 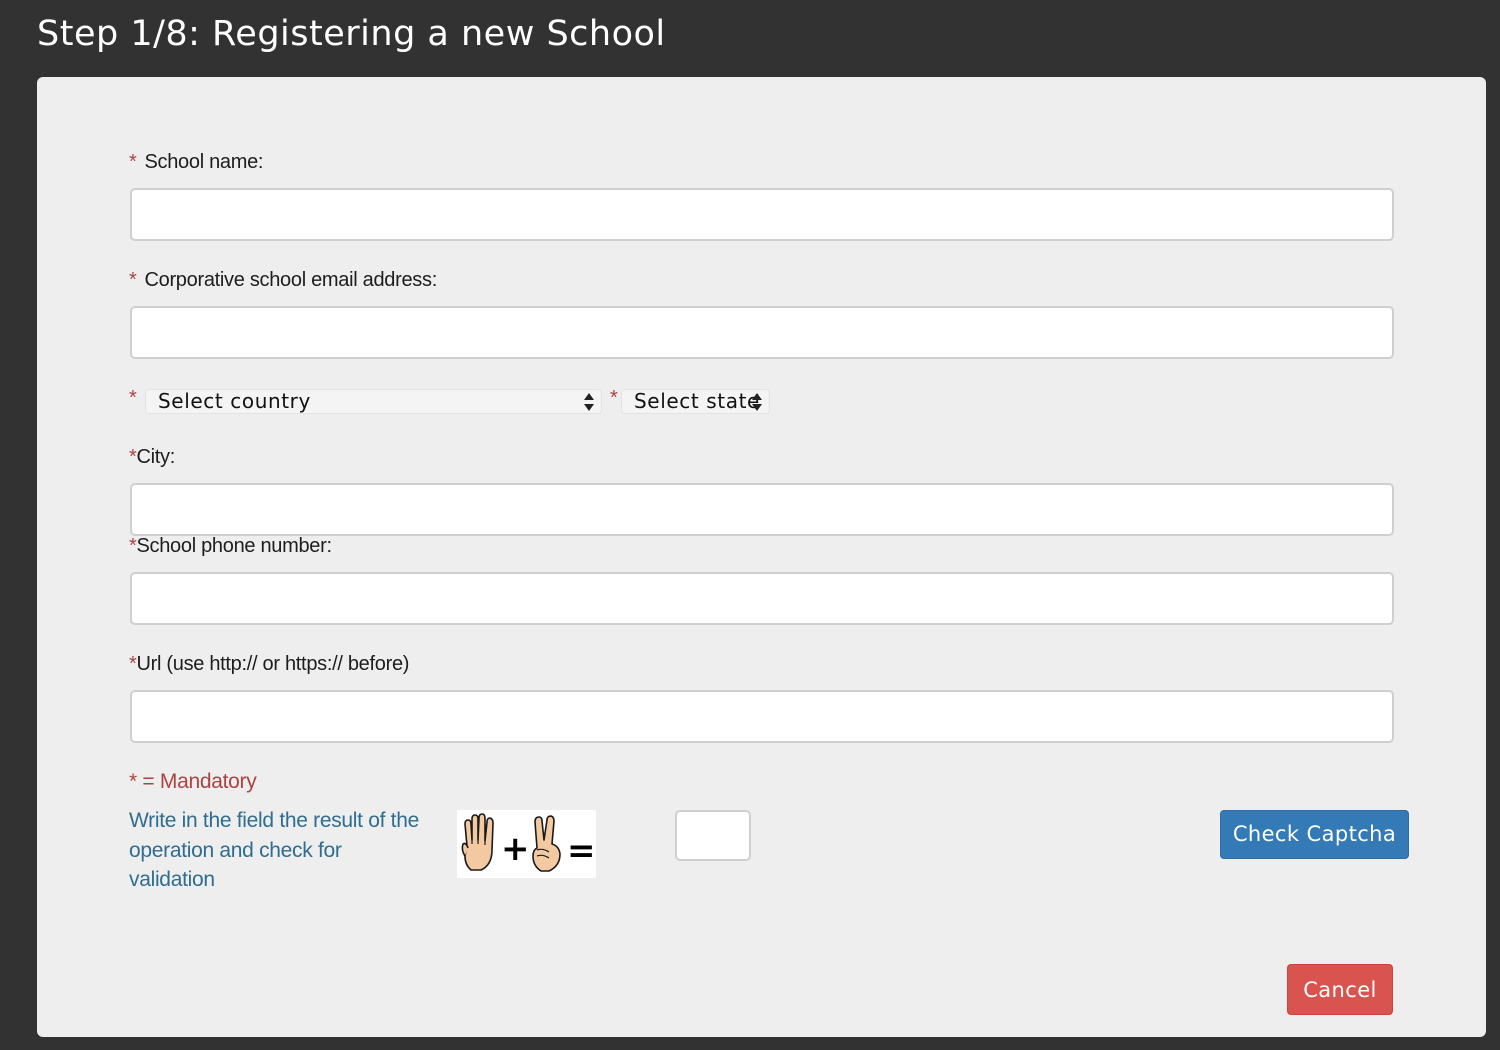 What do you see at coordinates (581, 851) in the screenshot?
I see `captcha-equals: =` at bounding box center [581, 851].